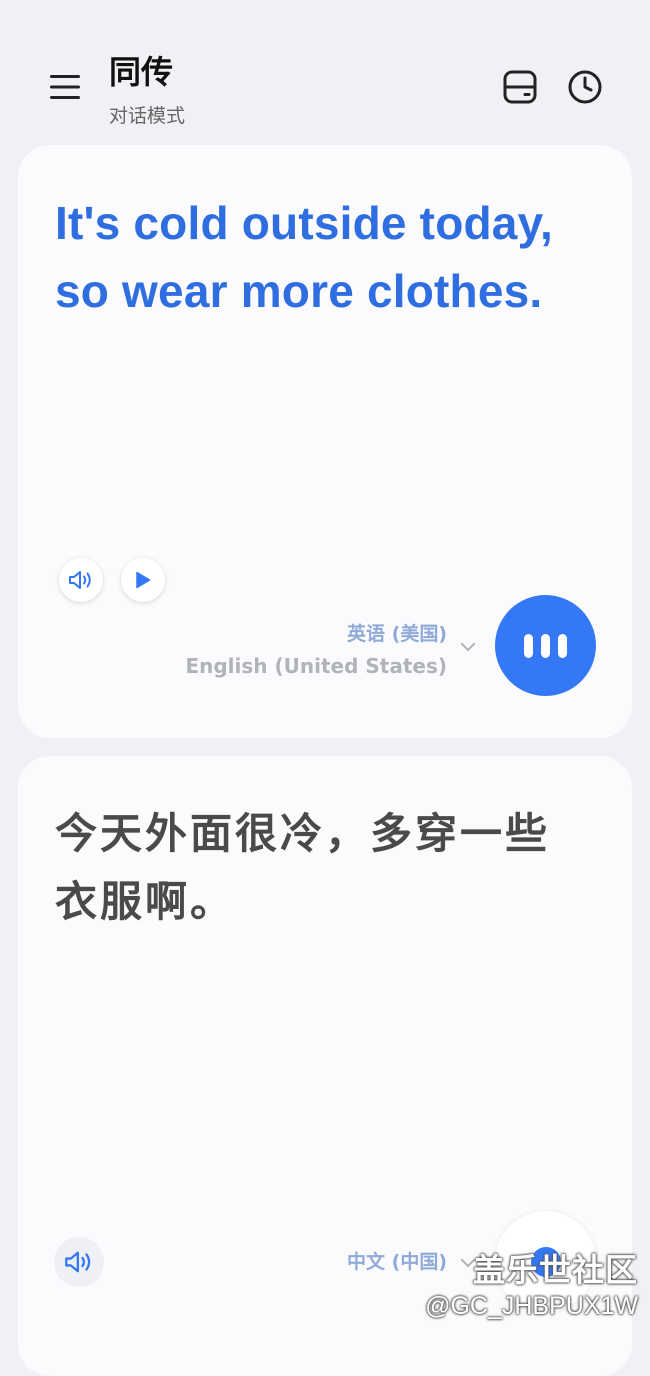 The height and width of the screenshot is (1376, 650). Describe the element at coordinates (147, 116) in the screenshot. I see `page-subtitle: 对话模式` at that location.